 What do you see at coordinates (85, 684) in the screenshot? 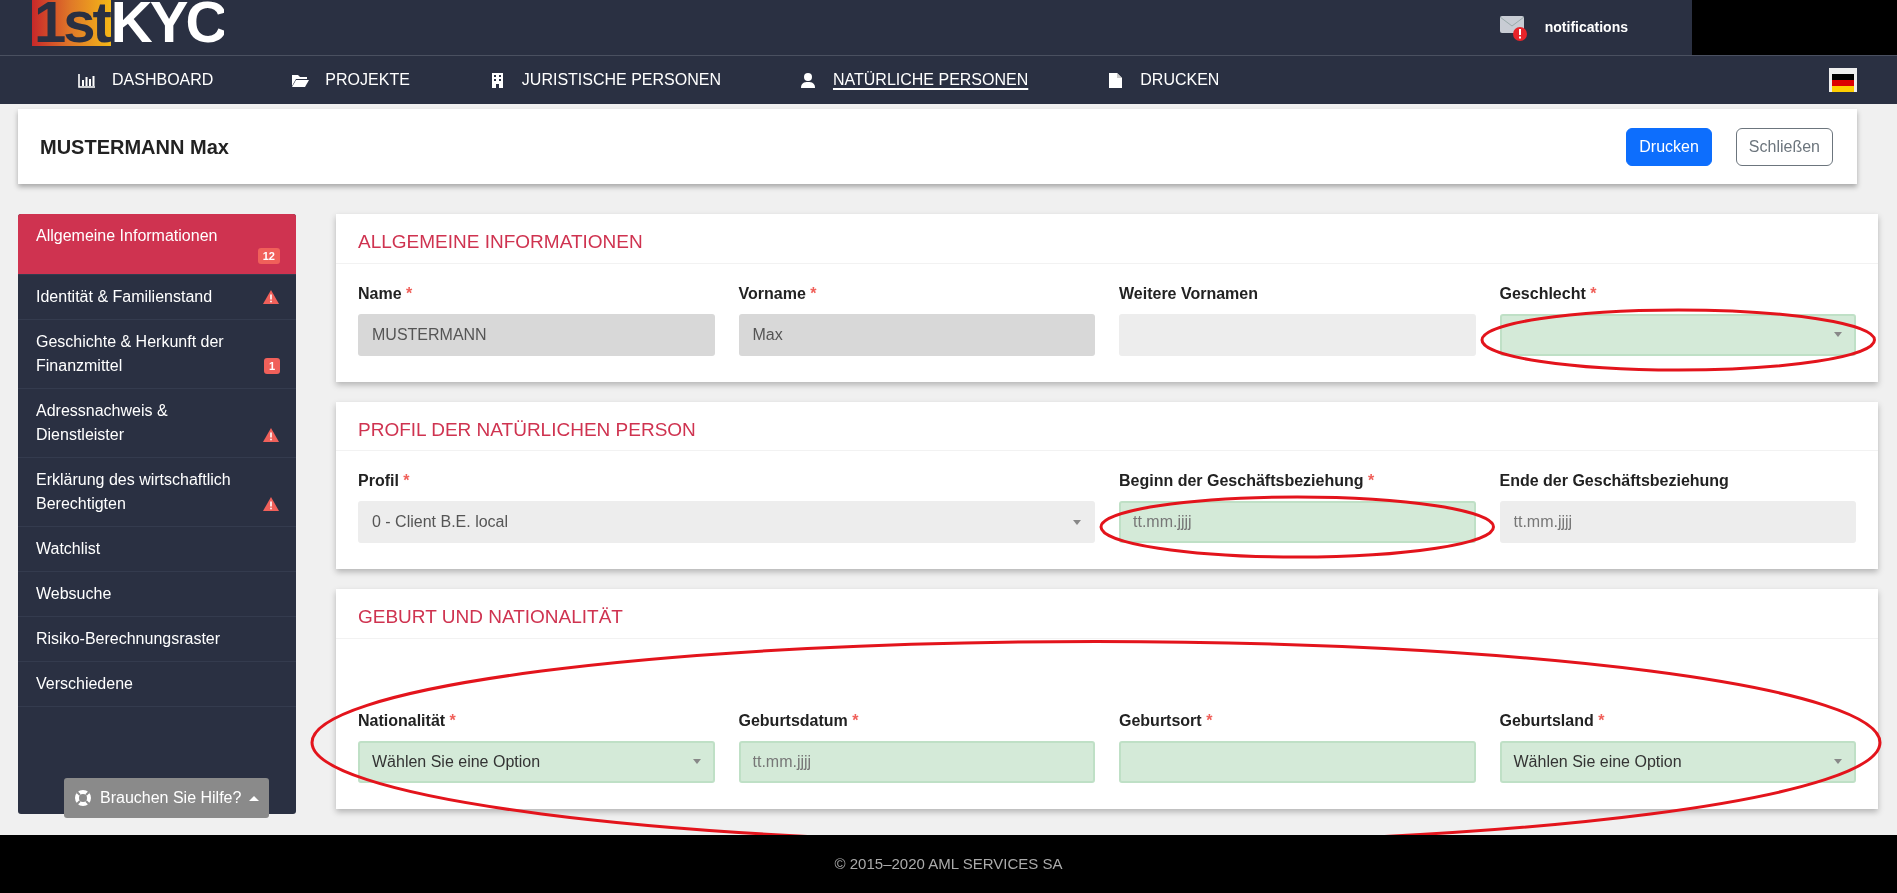
I see `sidebar-item-label: Verschiedene` at bounding box center [85, 684].